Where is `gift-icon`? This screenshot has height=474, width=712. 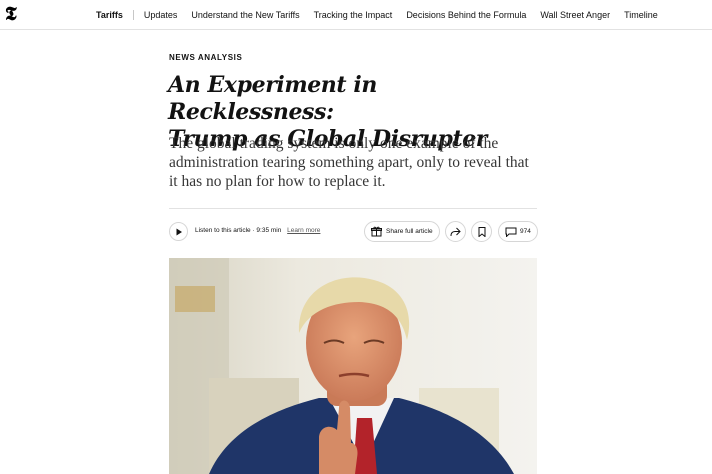 gift-icon is located at coordinates (376, 231).